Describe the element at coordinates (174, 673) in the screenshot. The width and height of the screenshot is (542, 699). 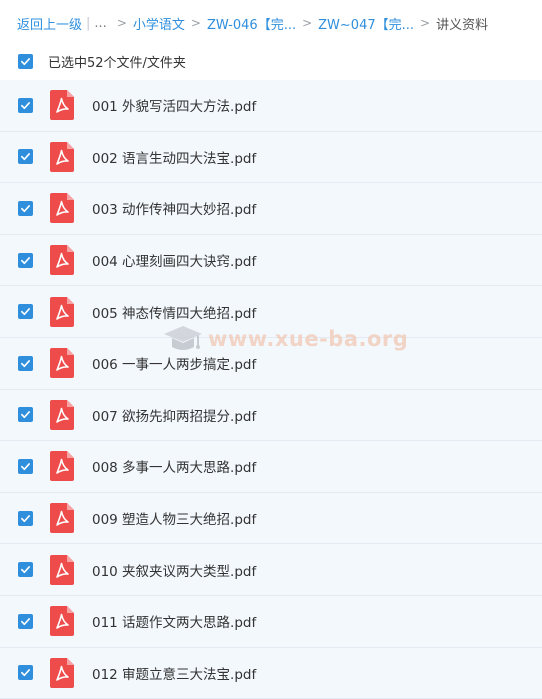
I see `file-name: 012 审题立意三大法宝.pdf` at that location.